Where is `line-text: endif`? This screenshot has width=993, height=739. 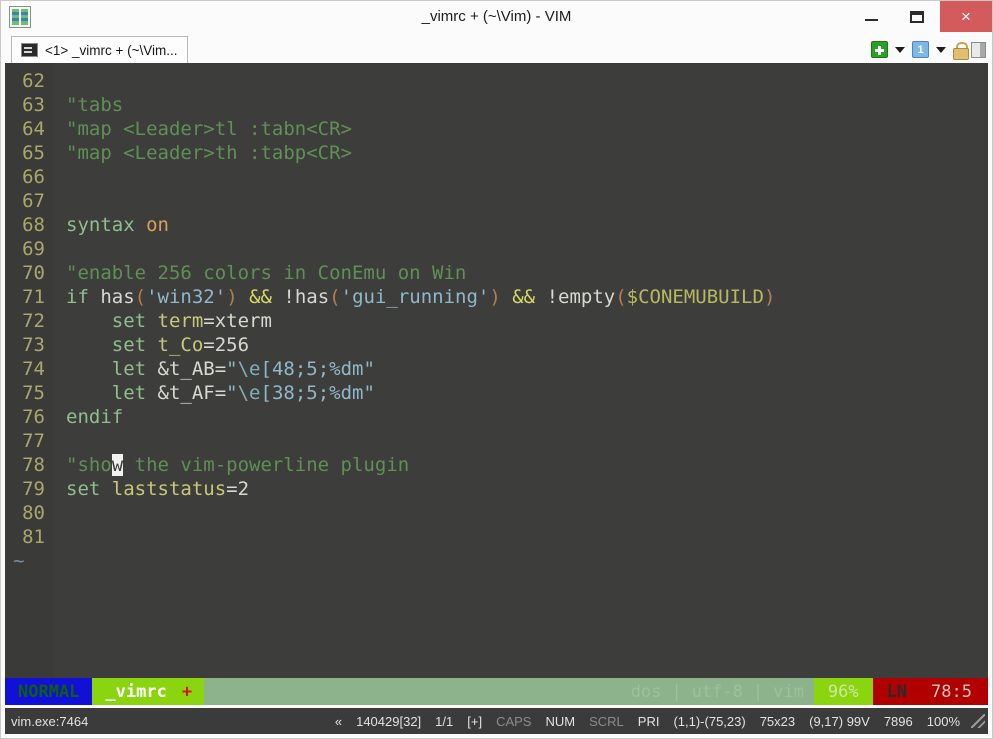
line-text: endif is located at coordinates (88, 417).